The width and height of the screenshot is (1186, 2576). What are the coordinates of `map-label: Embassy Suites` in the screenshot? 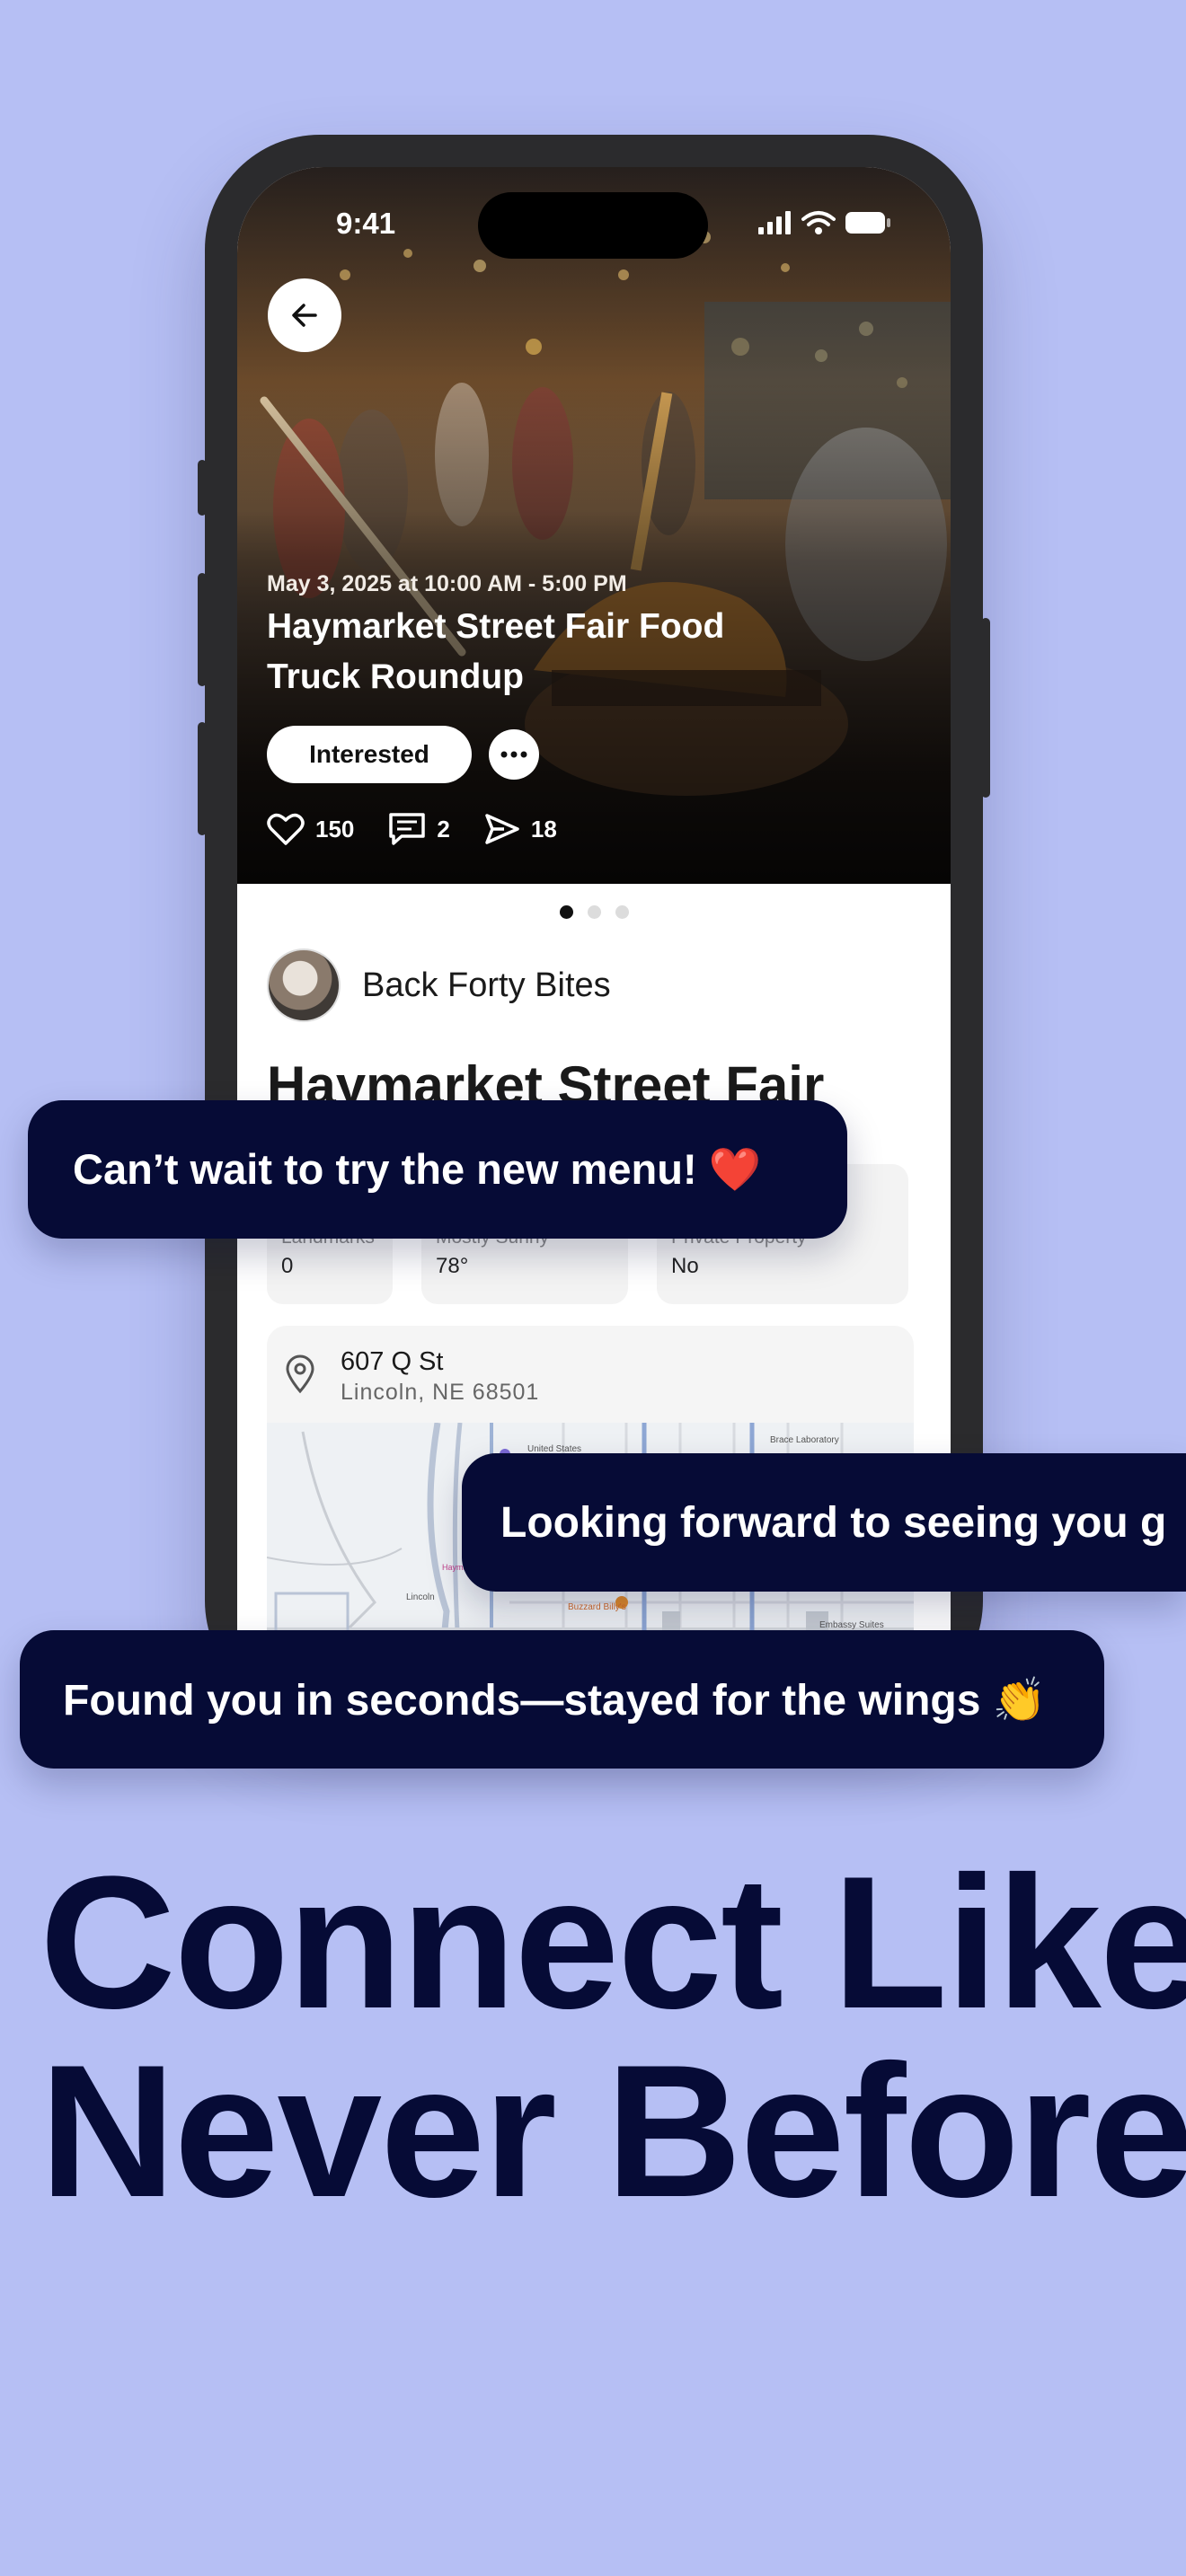 It's located at (851, 1625).